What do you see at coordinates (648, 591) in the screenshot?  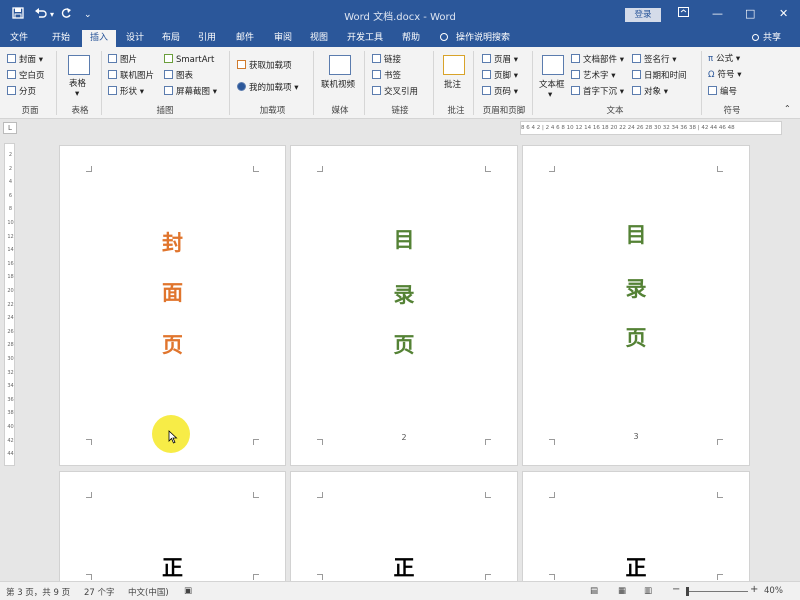 I see `web-layout-icon: ▥` at bounding box center [648, 591].